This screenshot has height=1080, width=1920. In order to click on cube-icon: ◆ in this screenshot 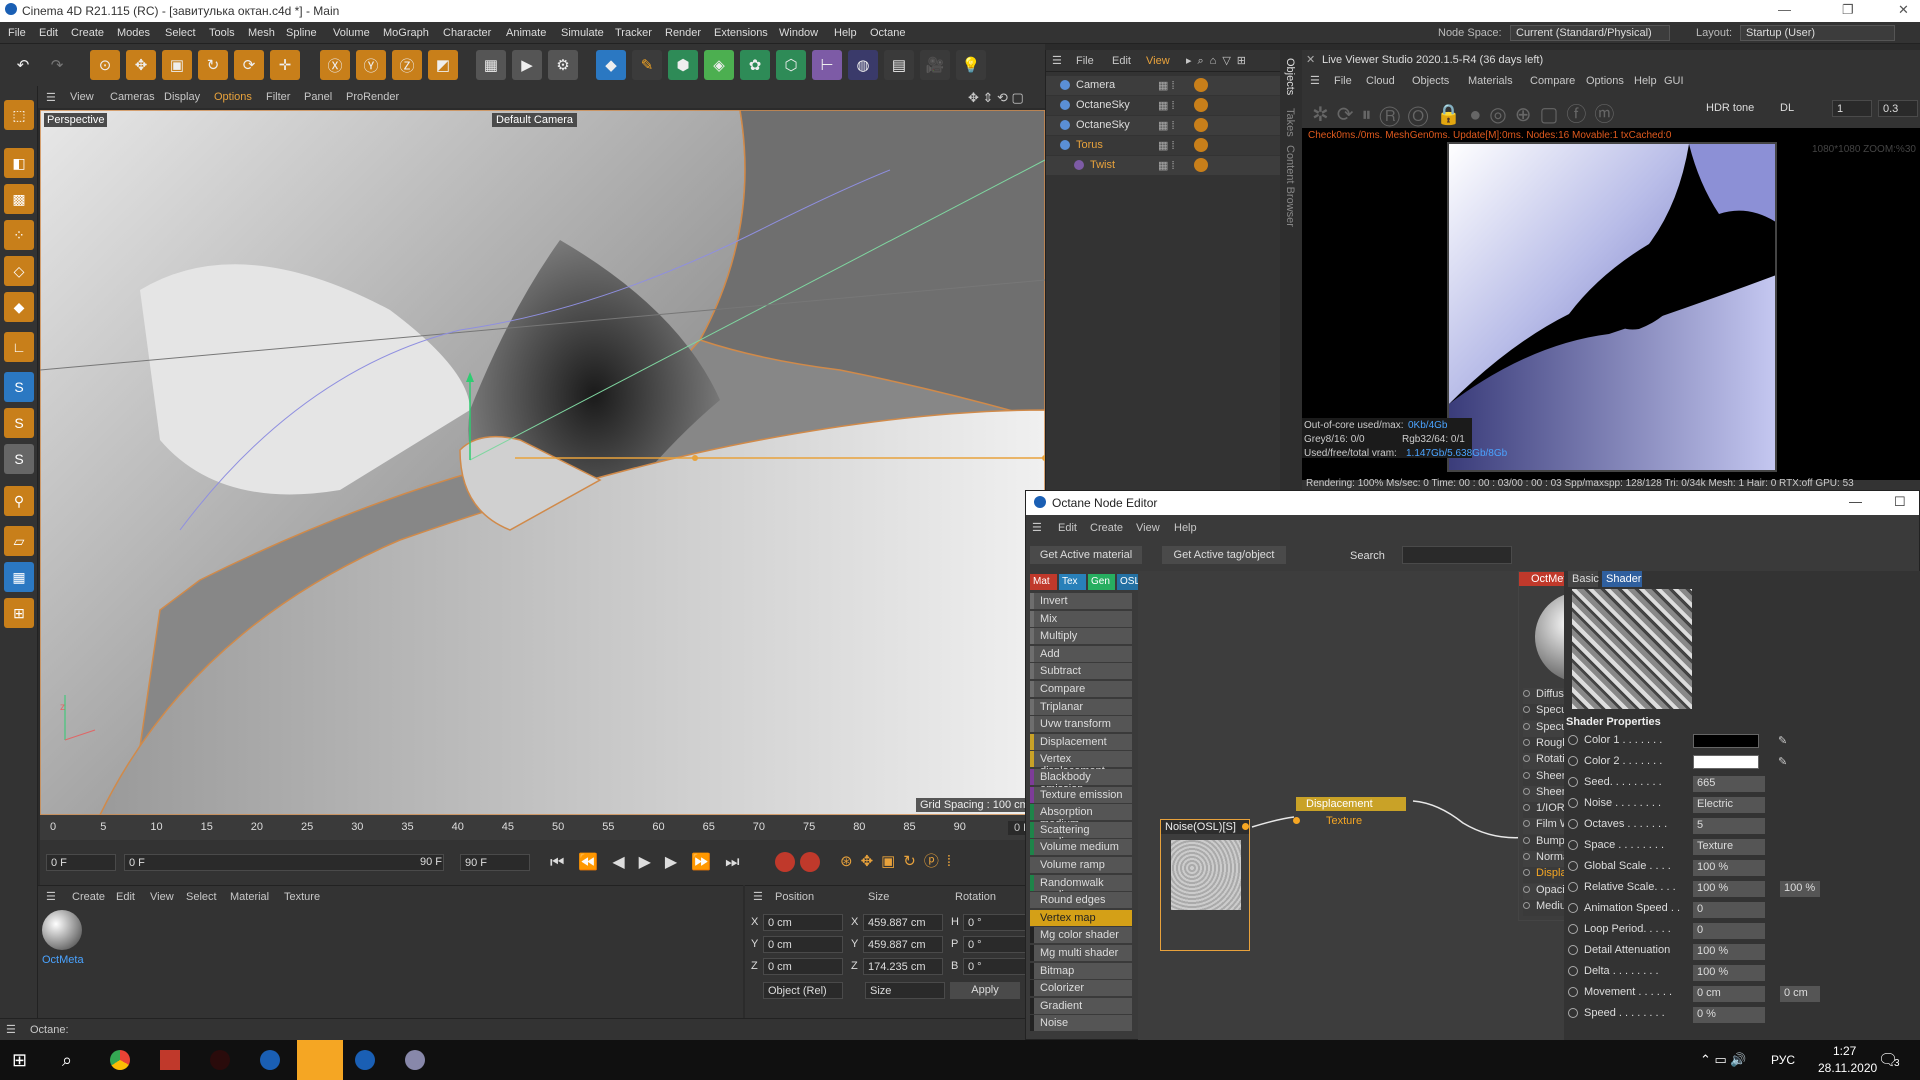, I will do `click(611, 65)`.